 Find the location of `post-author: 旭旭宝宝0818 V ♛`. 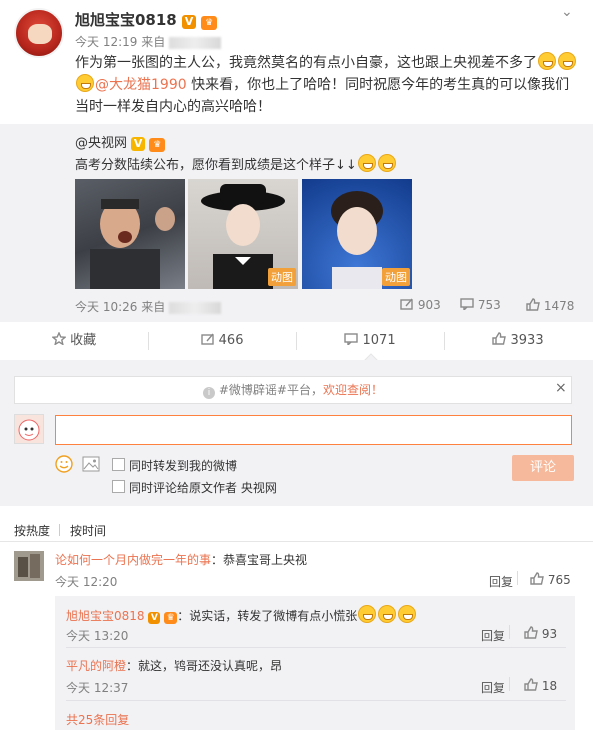

post-author: 旭旭宝宝0818 V ♛ is located at coordinates (146, 19).